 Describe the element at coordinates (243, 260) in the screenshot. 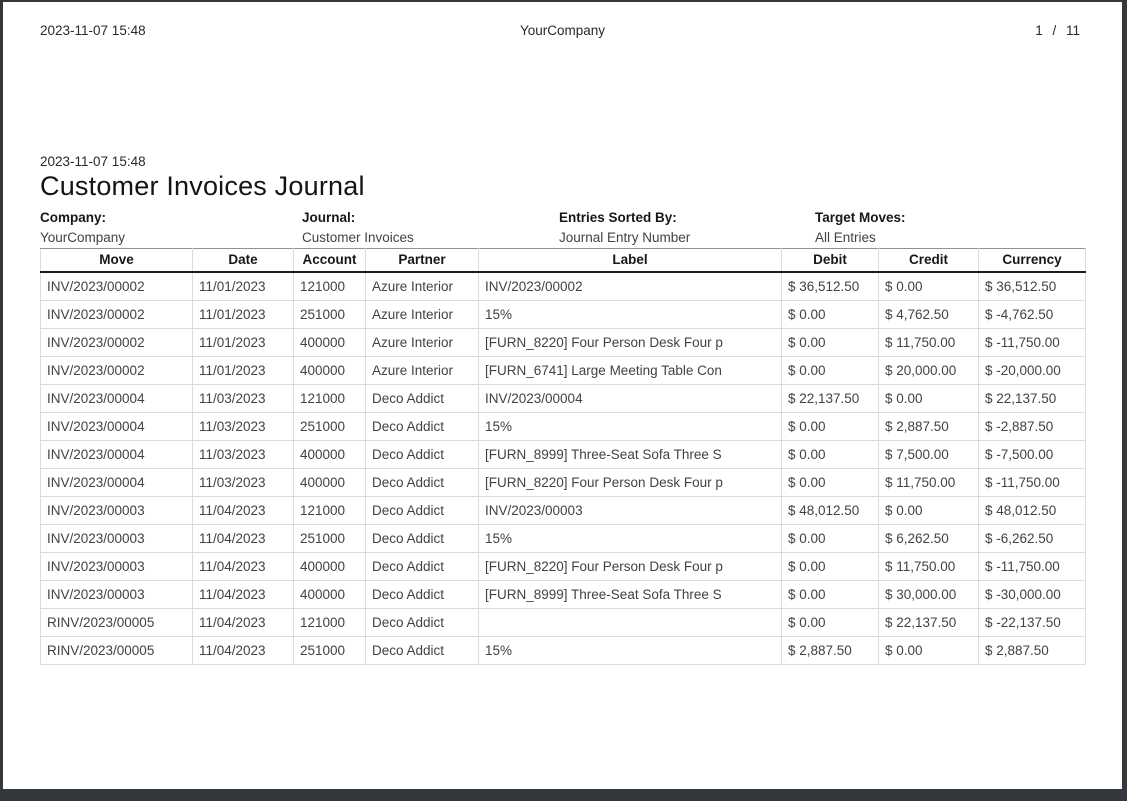

I see `column-header: Date` at that location.